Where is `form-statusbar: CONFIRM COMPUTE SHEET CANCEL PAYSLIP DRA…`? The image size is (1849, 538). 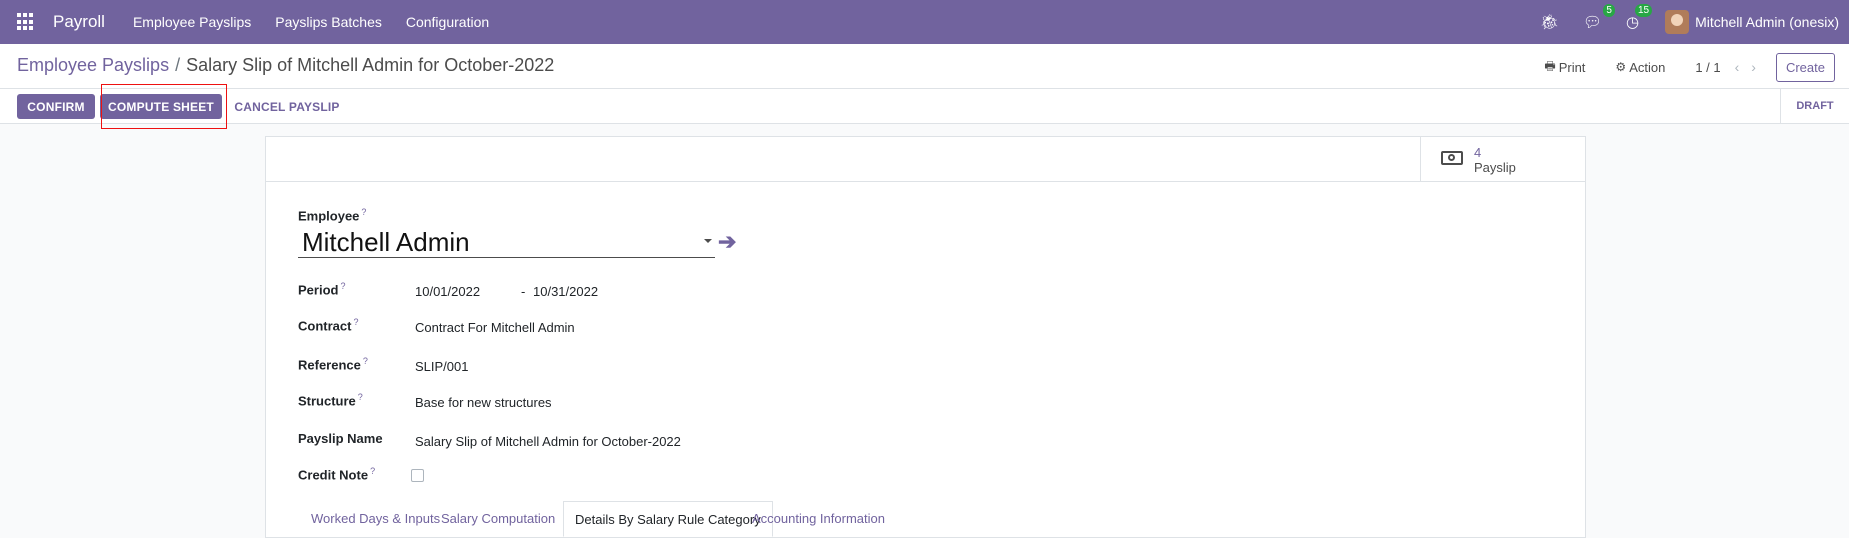
form-statusbar: CONFIRM COMPUTE SHEET CANCEL PAYSLIP DRA… is located at coordinates (924, 106).